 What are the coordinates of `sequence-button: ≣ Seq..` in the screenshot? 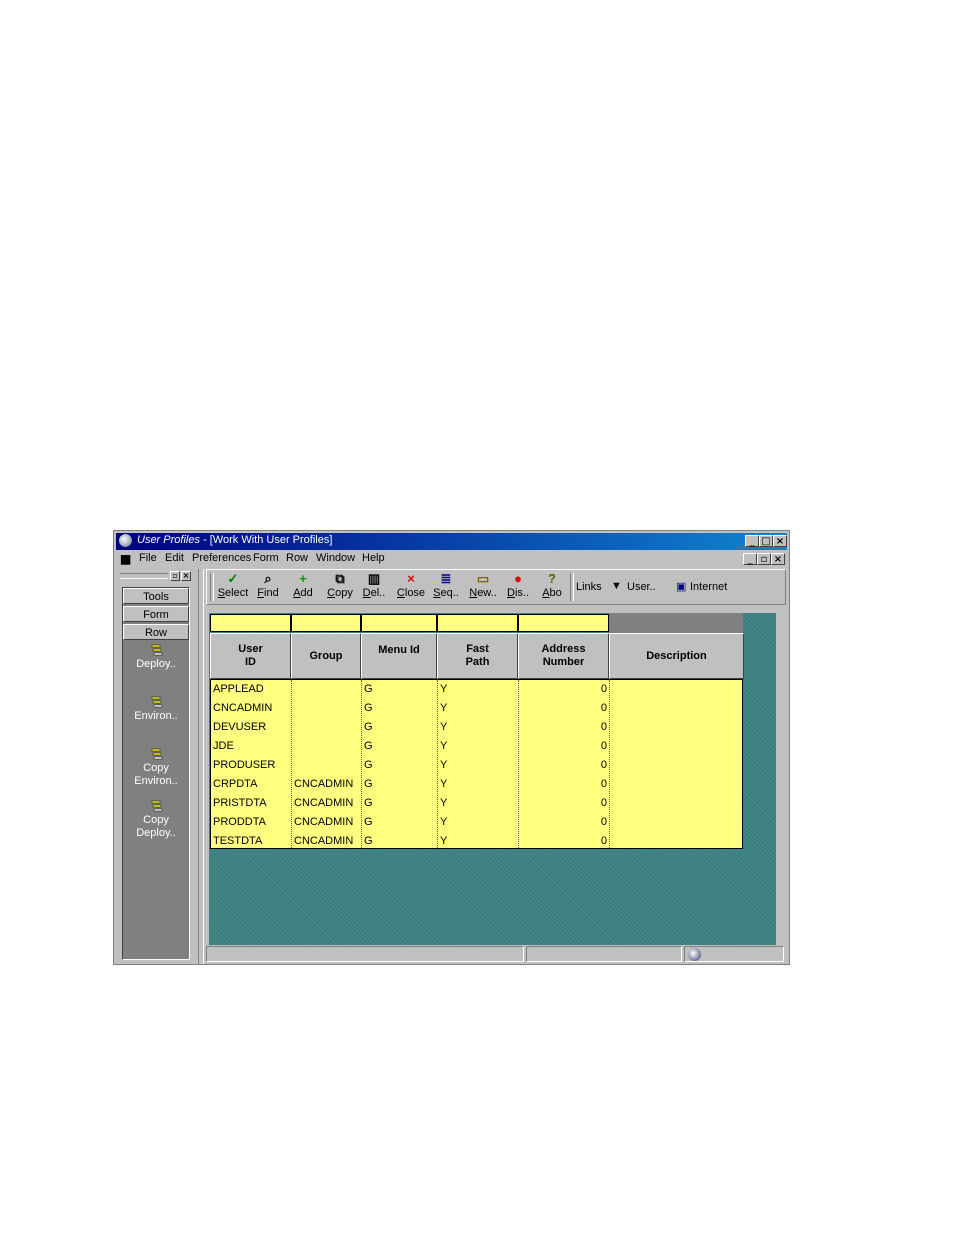 It's located at (446, 586).